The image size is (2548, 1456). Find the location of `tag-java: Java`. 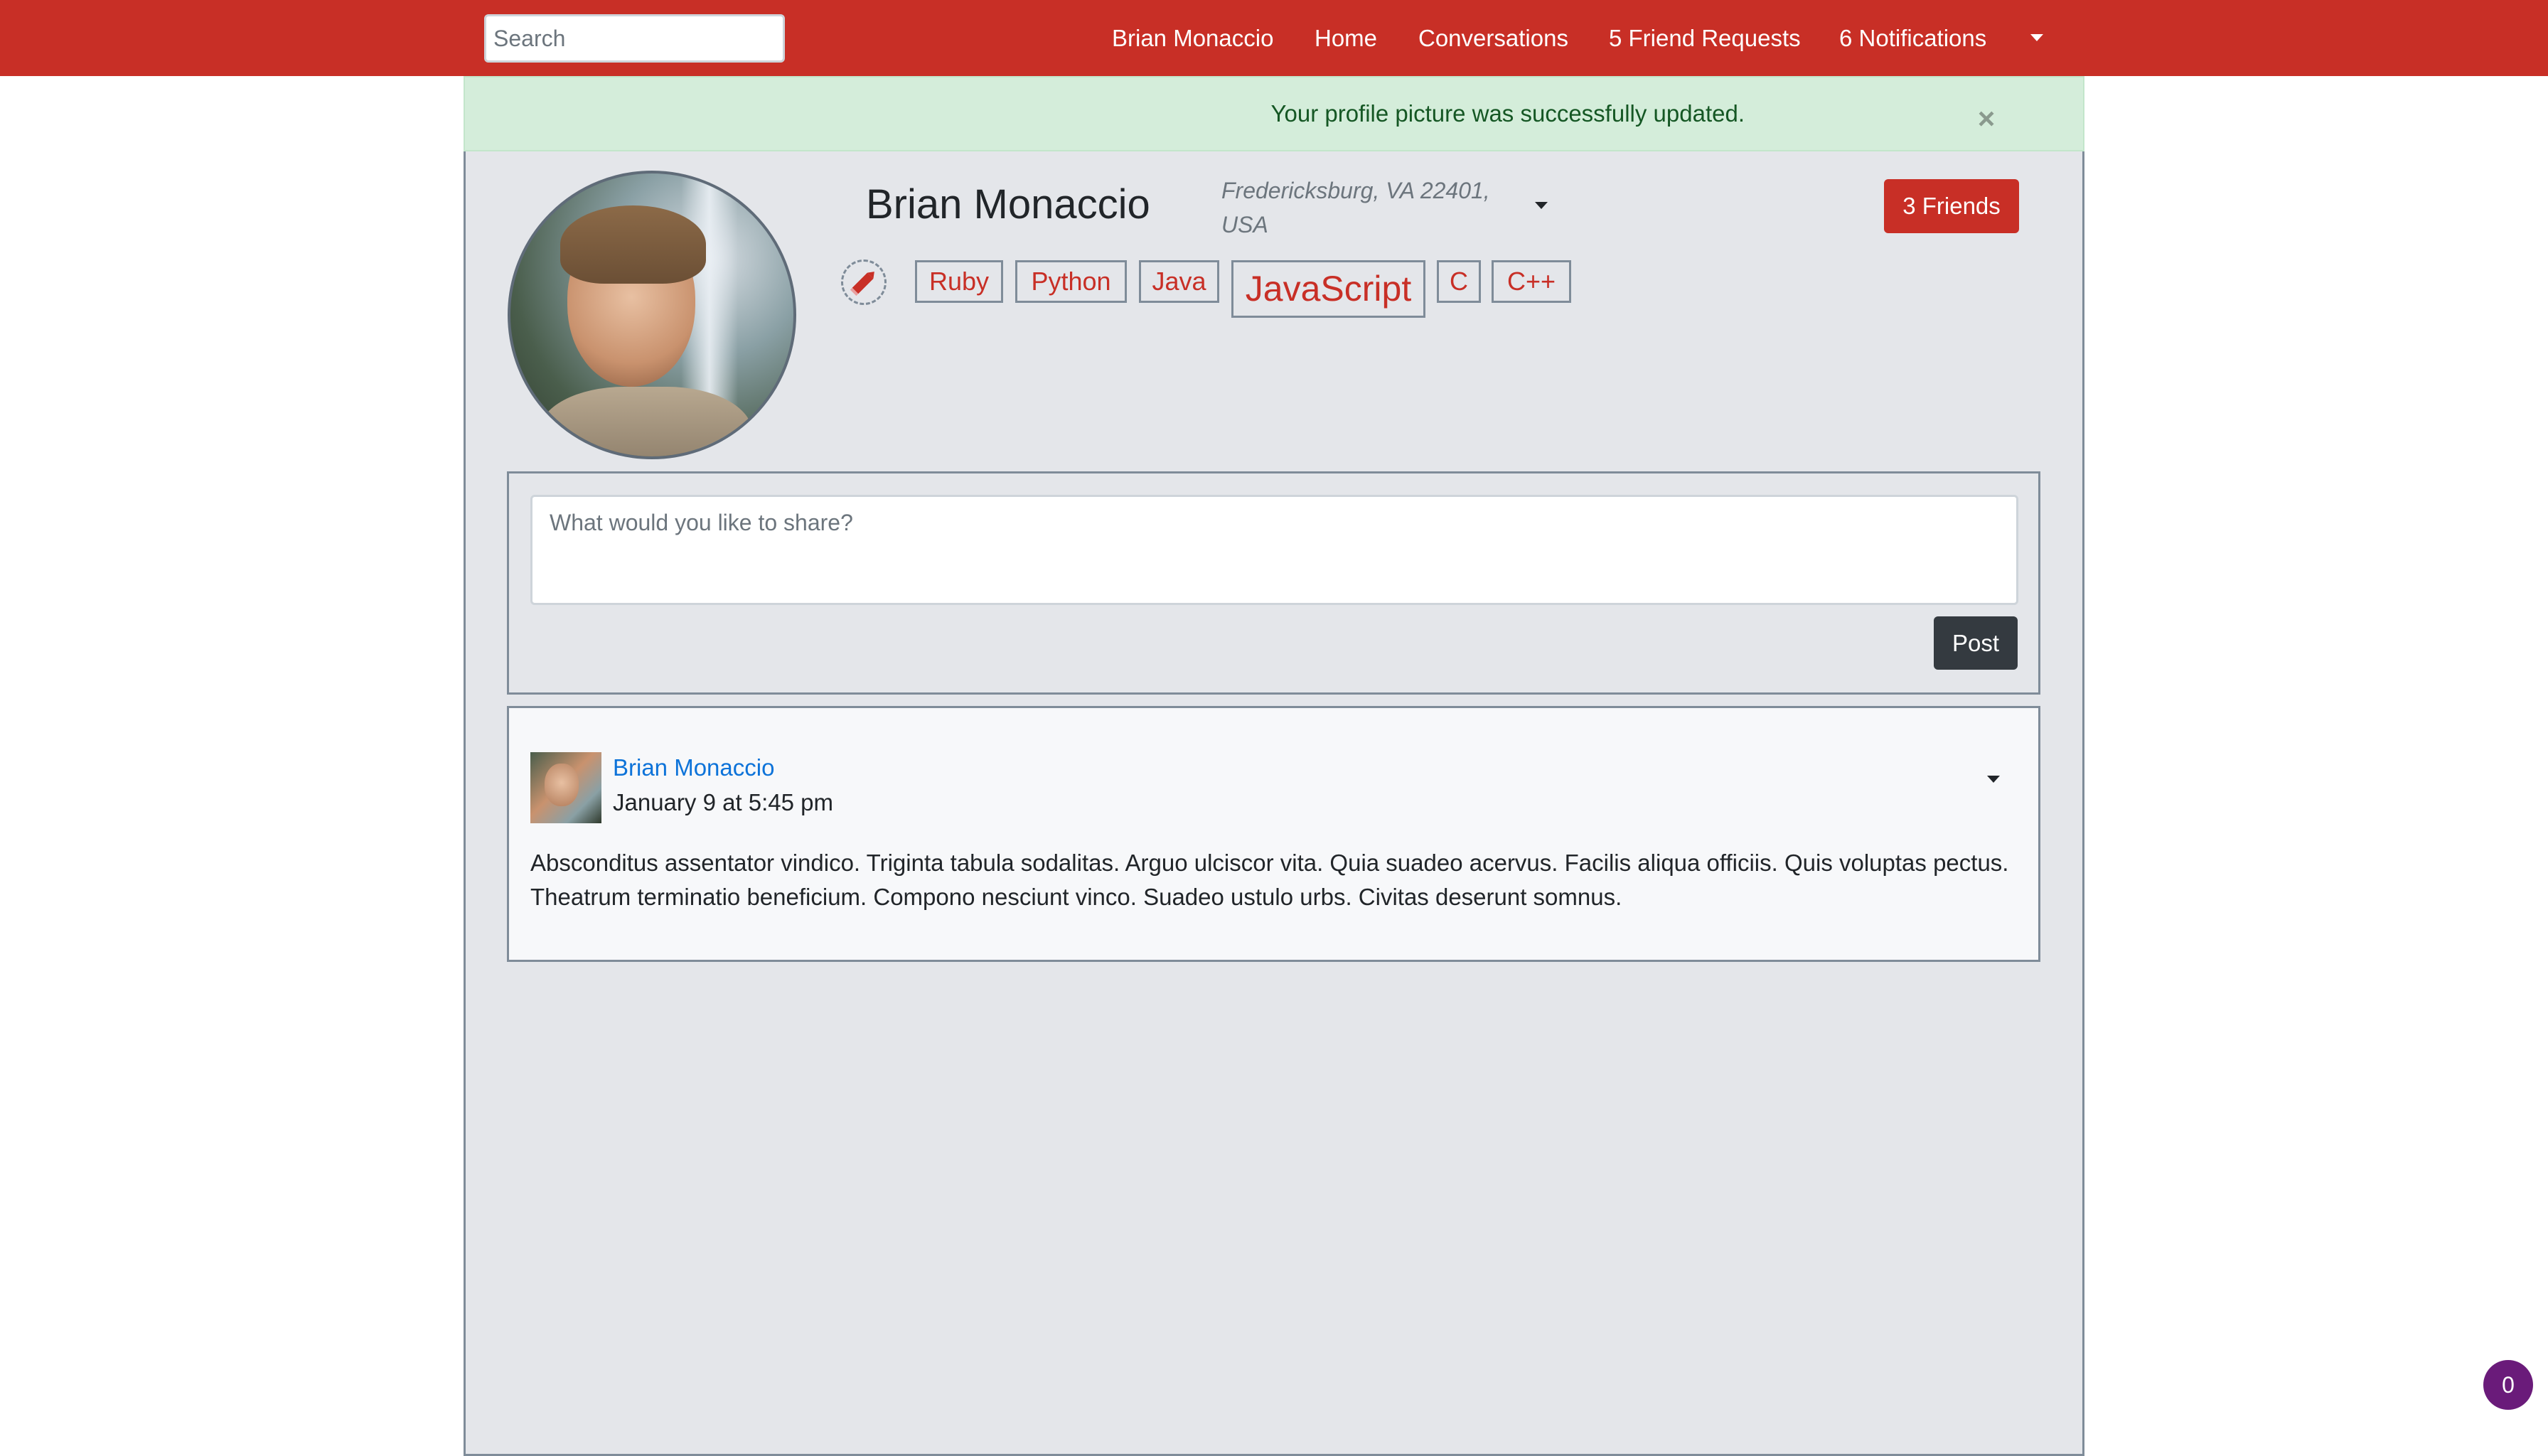

tag-java: Java is located at coordinates (1179, 281).